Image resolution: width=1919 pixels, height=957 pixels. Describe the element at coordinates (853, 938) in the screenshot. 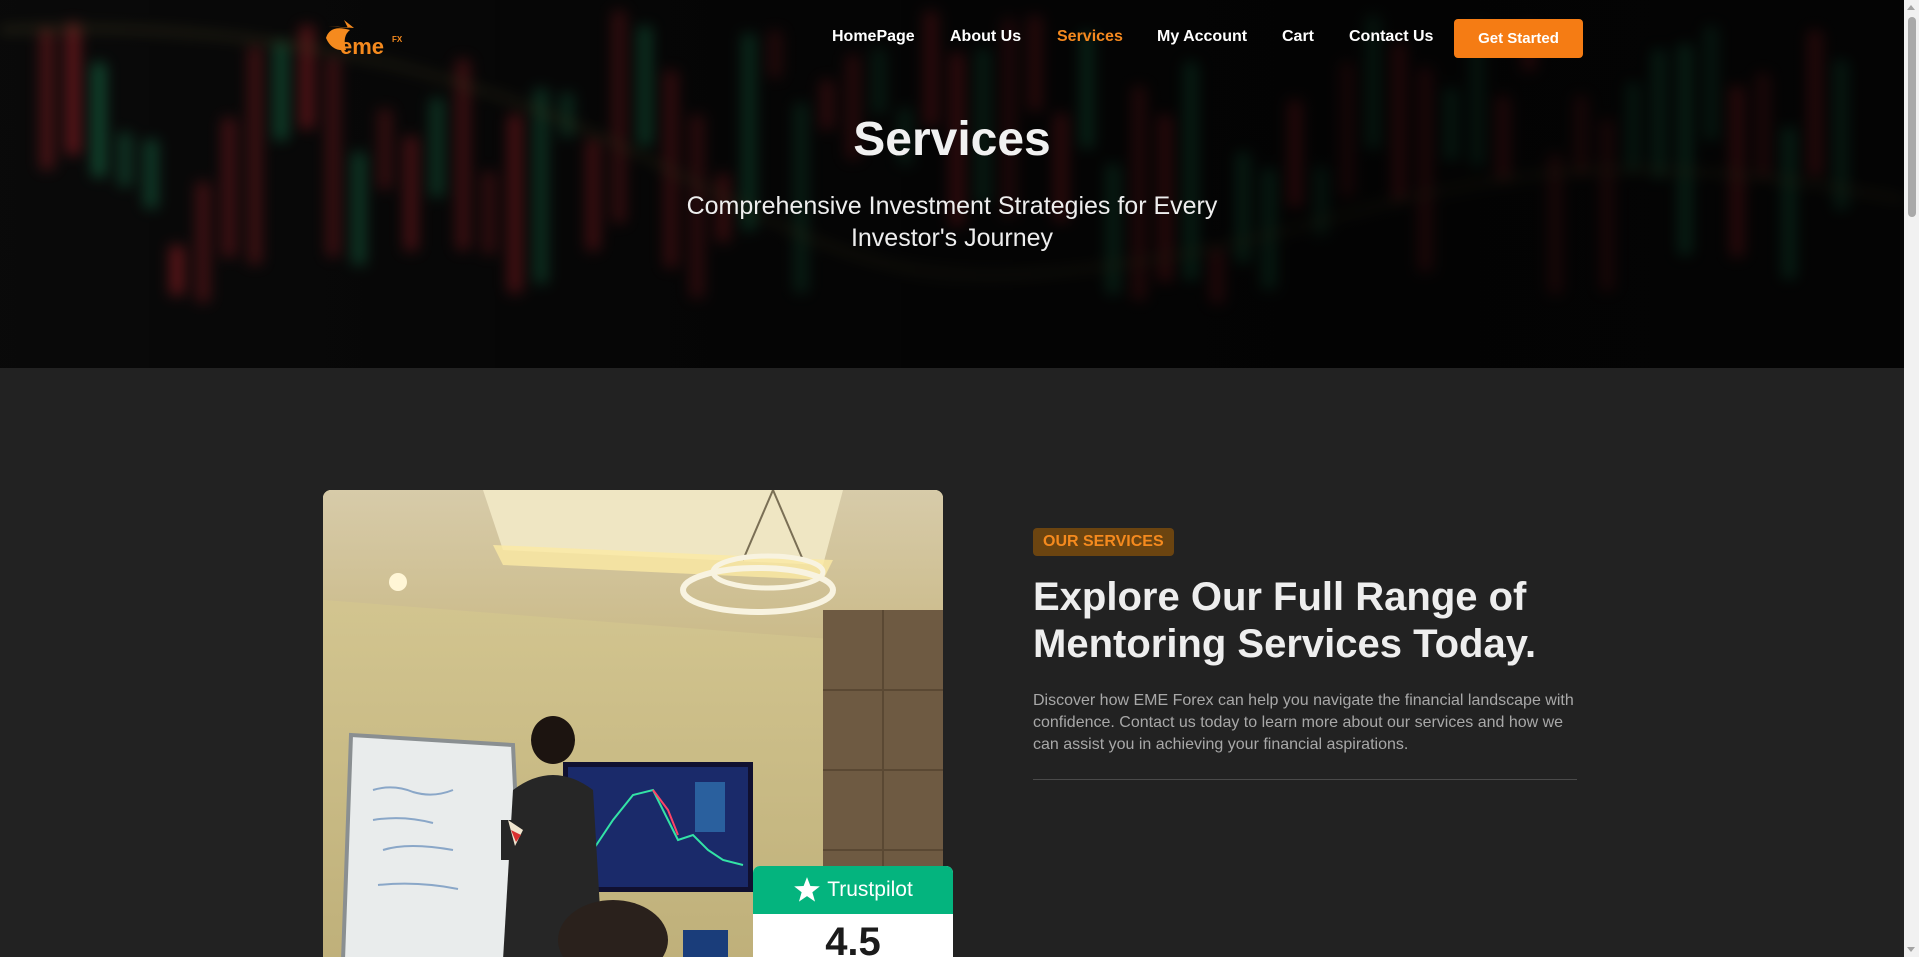

I see `trustpilot-score: 4.5` at that location.